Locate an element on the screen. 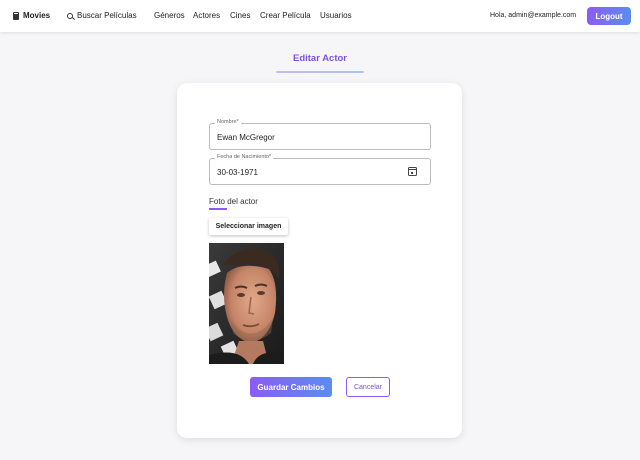 The image size is (640, 460). nav-search-link: Buscar Películas is located at coordinates (102, 15).